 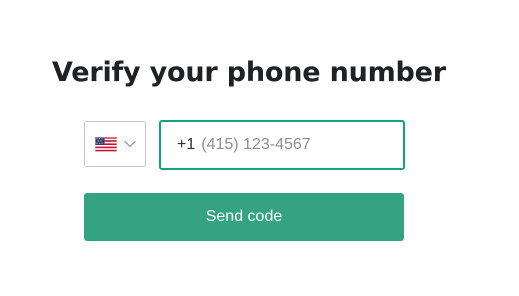 What do you see at coordinates (186, 144) in the screenshot?
I see `dial-code-prefix: +1` at bounding box center [186, 144].